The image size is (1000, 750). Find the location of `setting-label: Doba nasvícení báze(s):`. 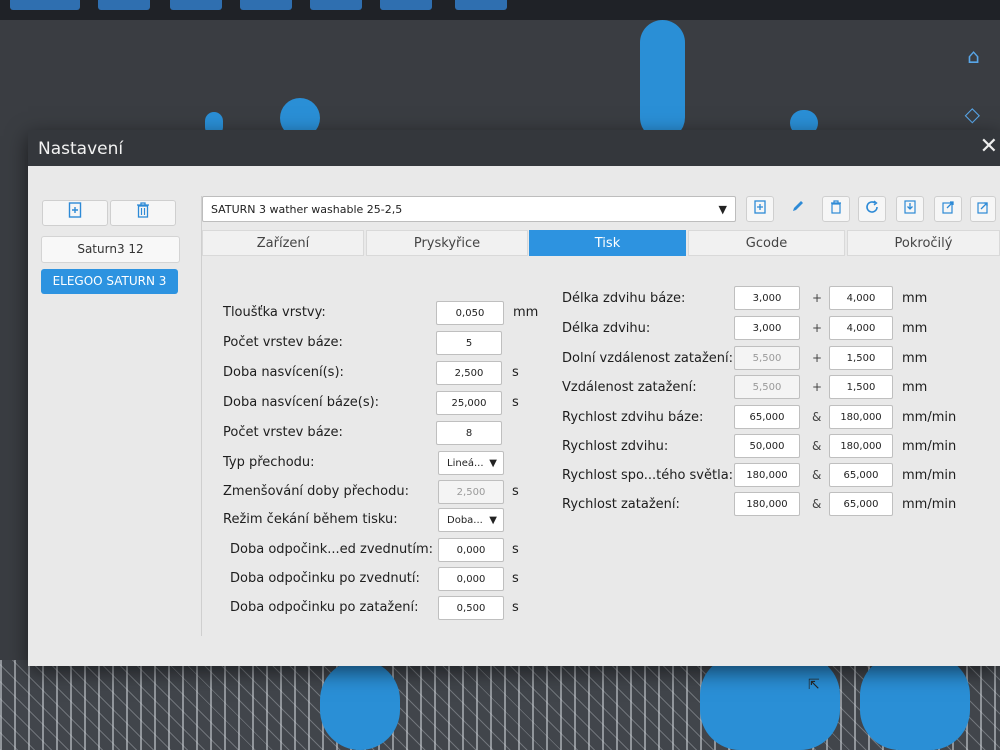

setting-label: Doba nasvícení báze(s): is located at coordinates (301, 402).